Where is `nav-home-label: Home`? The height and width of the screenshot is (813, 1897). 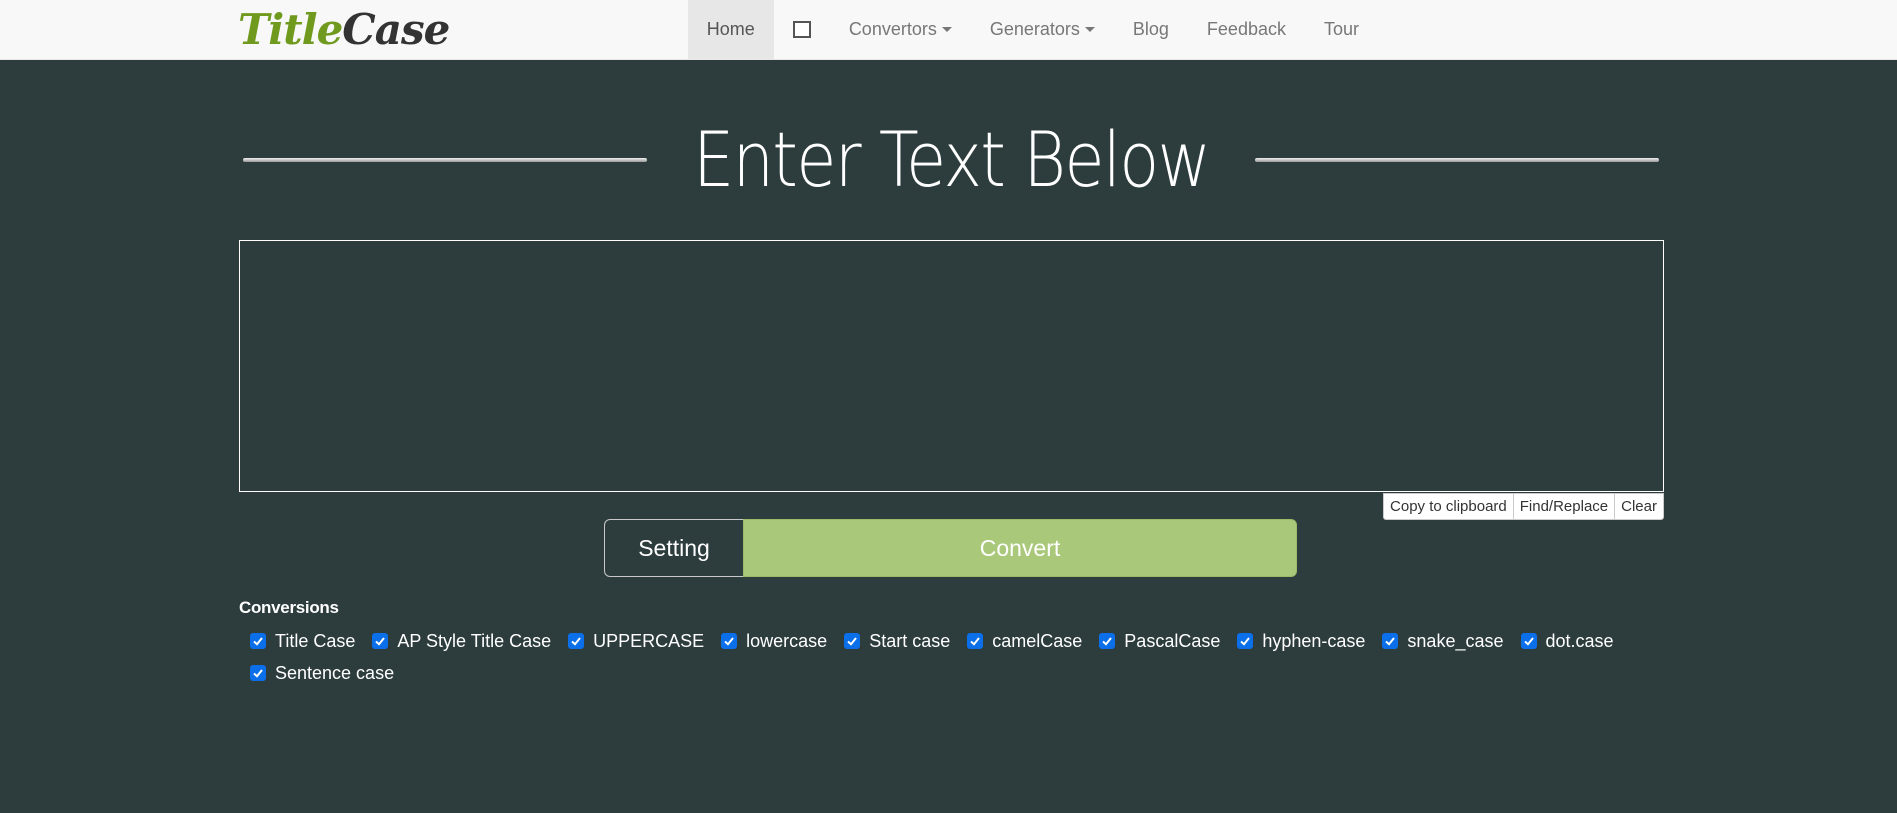
nav-home-label: Home is located at coordinates (730, 29).